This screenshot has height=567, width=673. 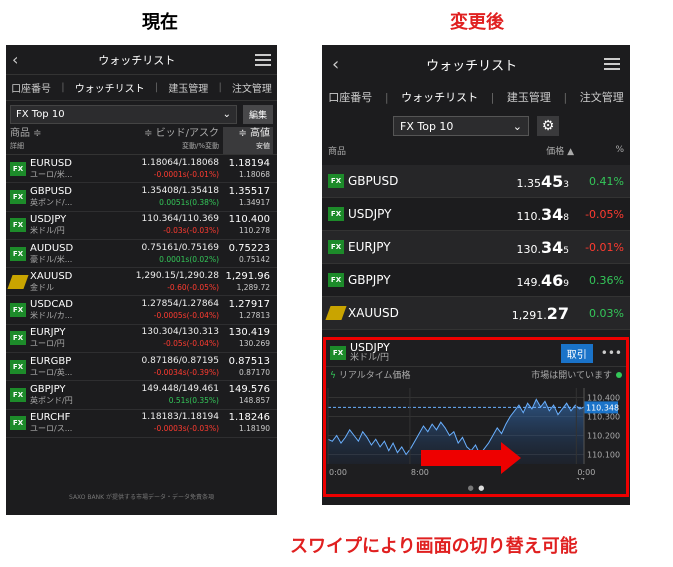 What do you see at coordinates (254, 429) in the screenshot?
I see `low: 1.18190` at bounding box center [254, 429].